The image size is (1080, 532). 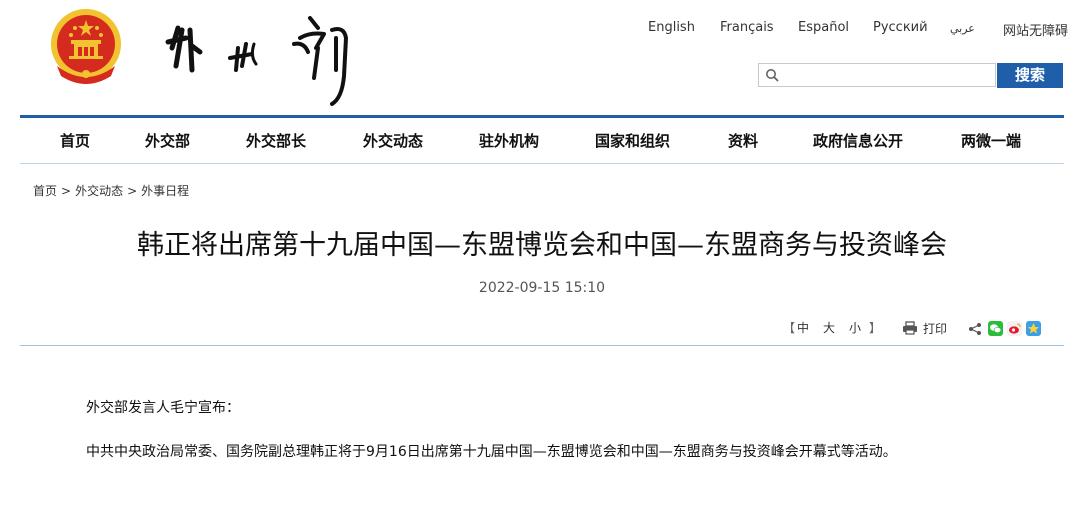 What do you see at coordinates (995, 328) in the screenshot?
I see `wechat-icon` at bounding box center [995, 328].